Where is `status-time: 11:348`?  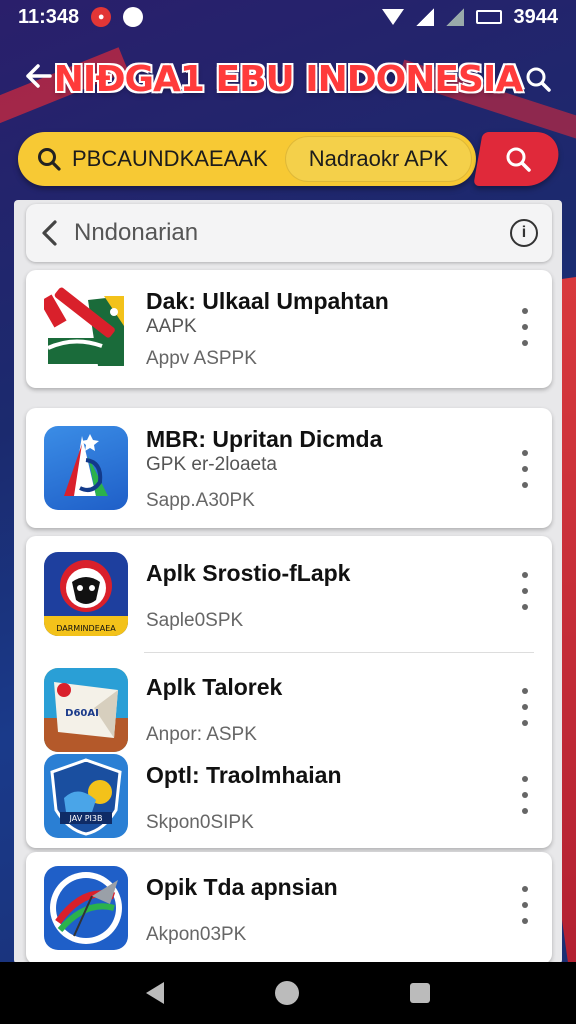 status-time: 11:348 is located at coordinates (49, 16).